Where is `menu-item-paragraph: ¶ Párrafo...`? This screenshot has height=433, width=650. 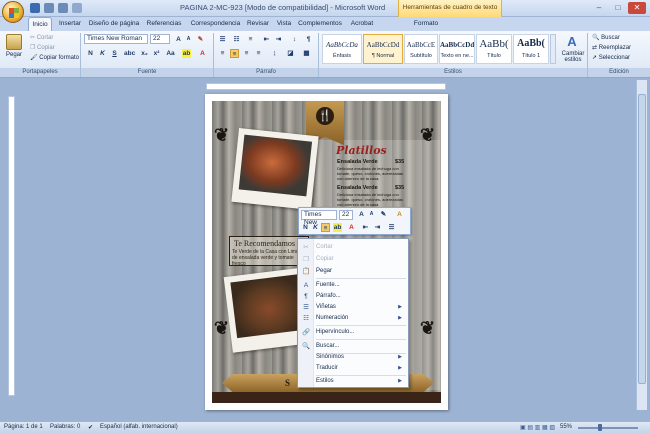
menu-item-paragraph: ¶ Párrafo... is located at coordinates (353, 296).